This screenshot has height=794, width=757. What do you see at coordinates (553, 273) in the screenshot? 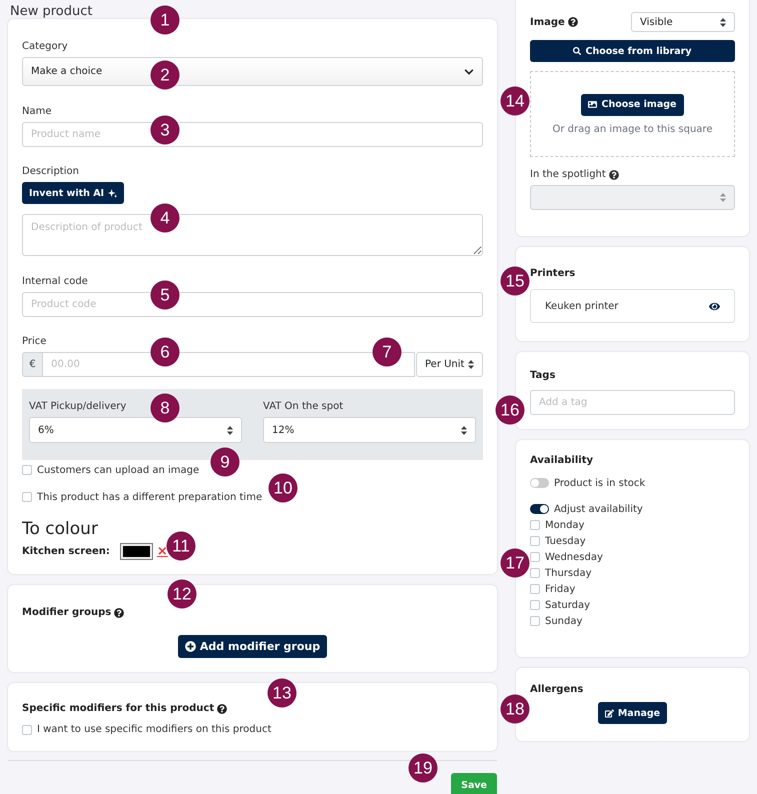
I see `card-title: Printers` at bounding box center [553, 273].